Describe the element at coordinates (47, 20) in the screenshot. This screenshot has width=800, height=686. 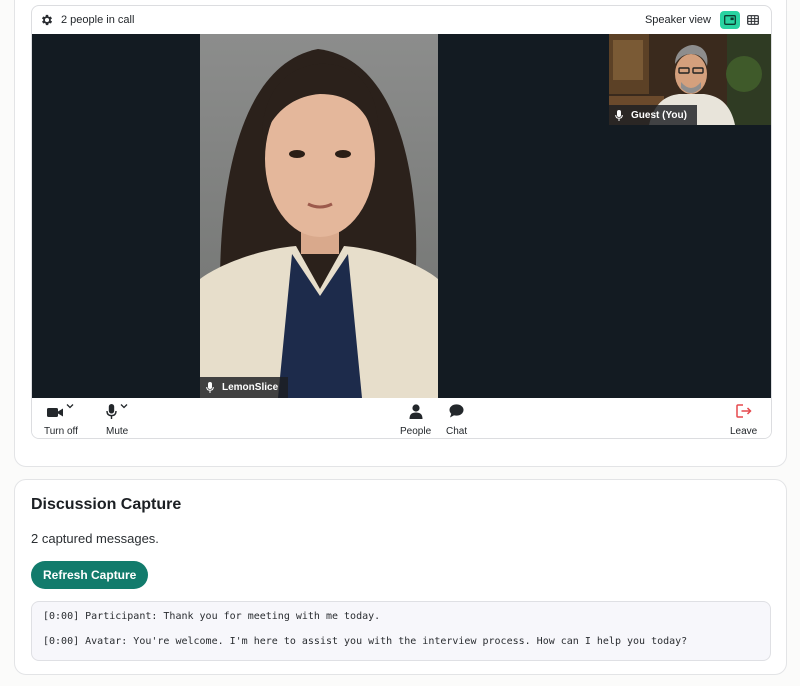
I see `gear-icon` at that location.